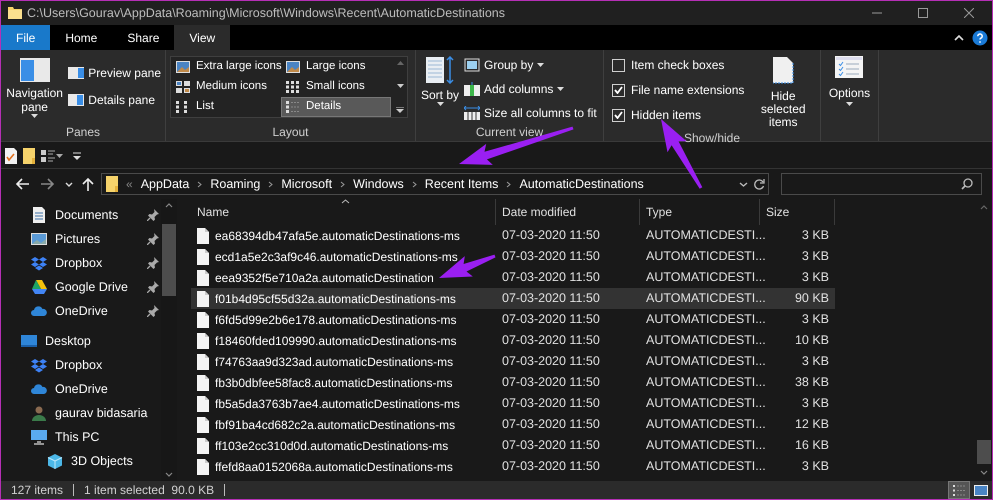 The height and width of the screenshot is (500, 993). Describe the element at coordinates (336, 87) in the screenshot. I see `layout-option: Small icons` at that location.